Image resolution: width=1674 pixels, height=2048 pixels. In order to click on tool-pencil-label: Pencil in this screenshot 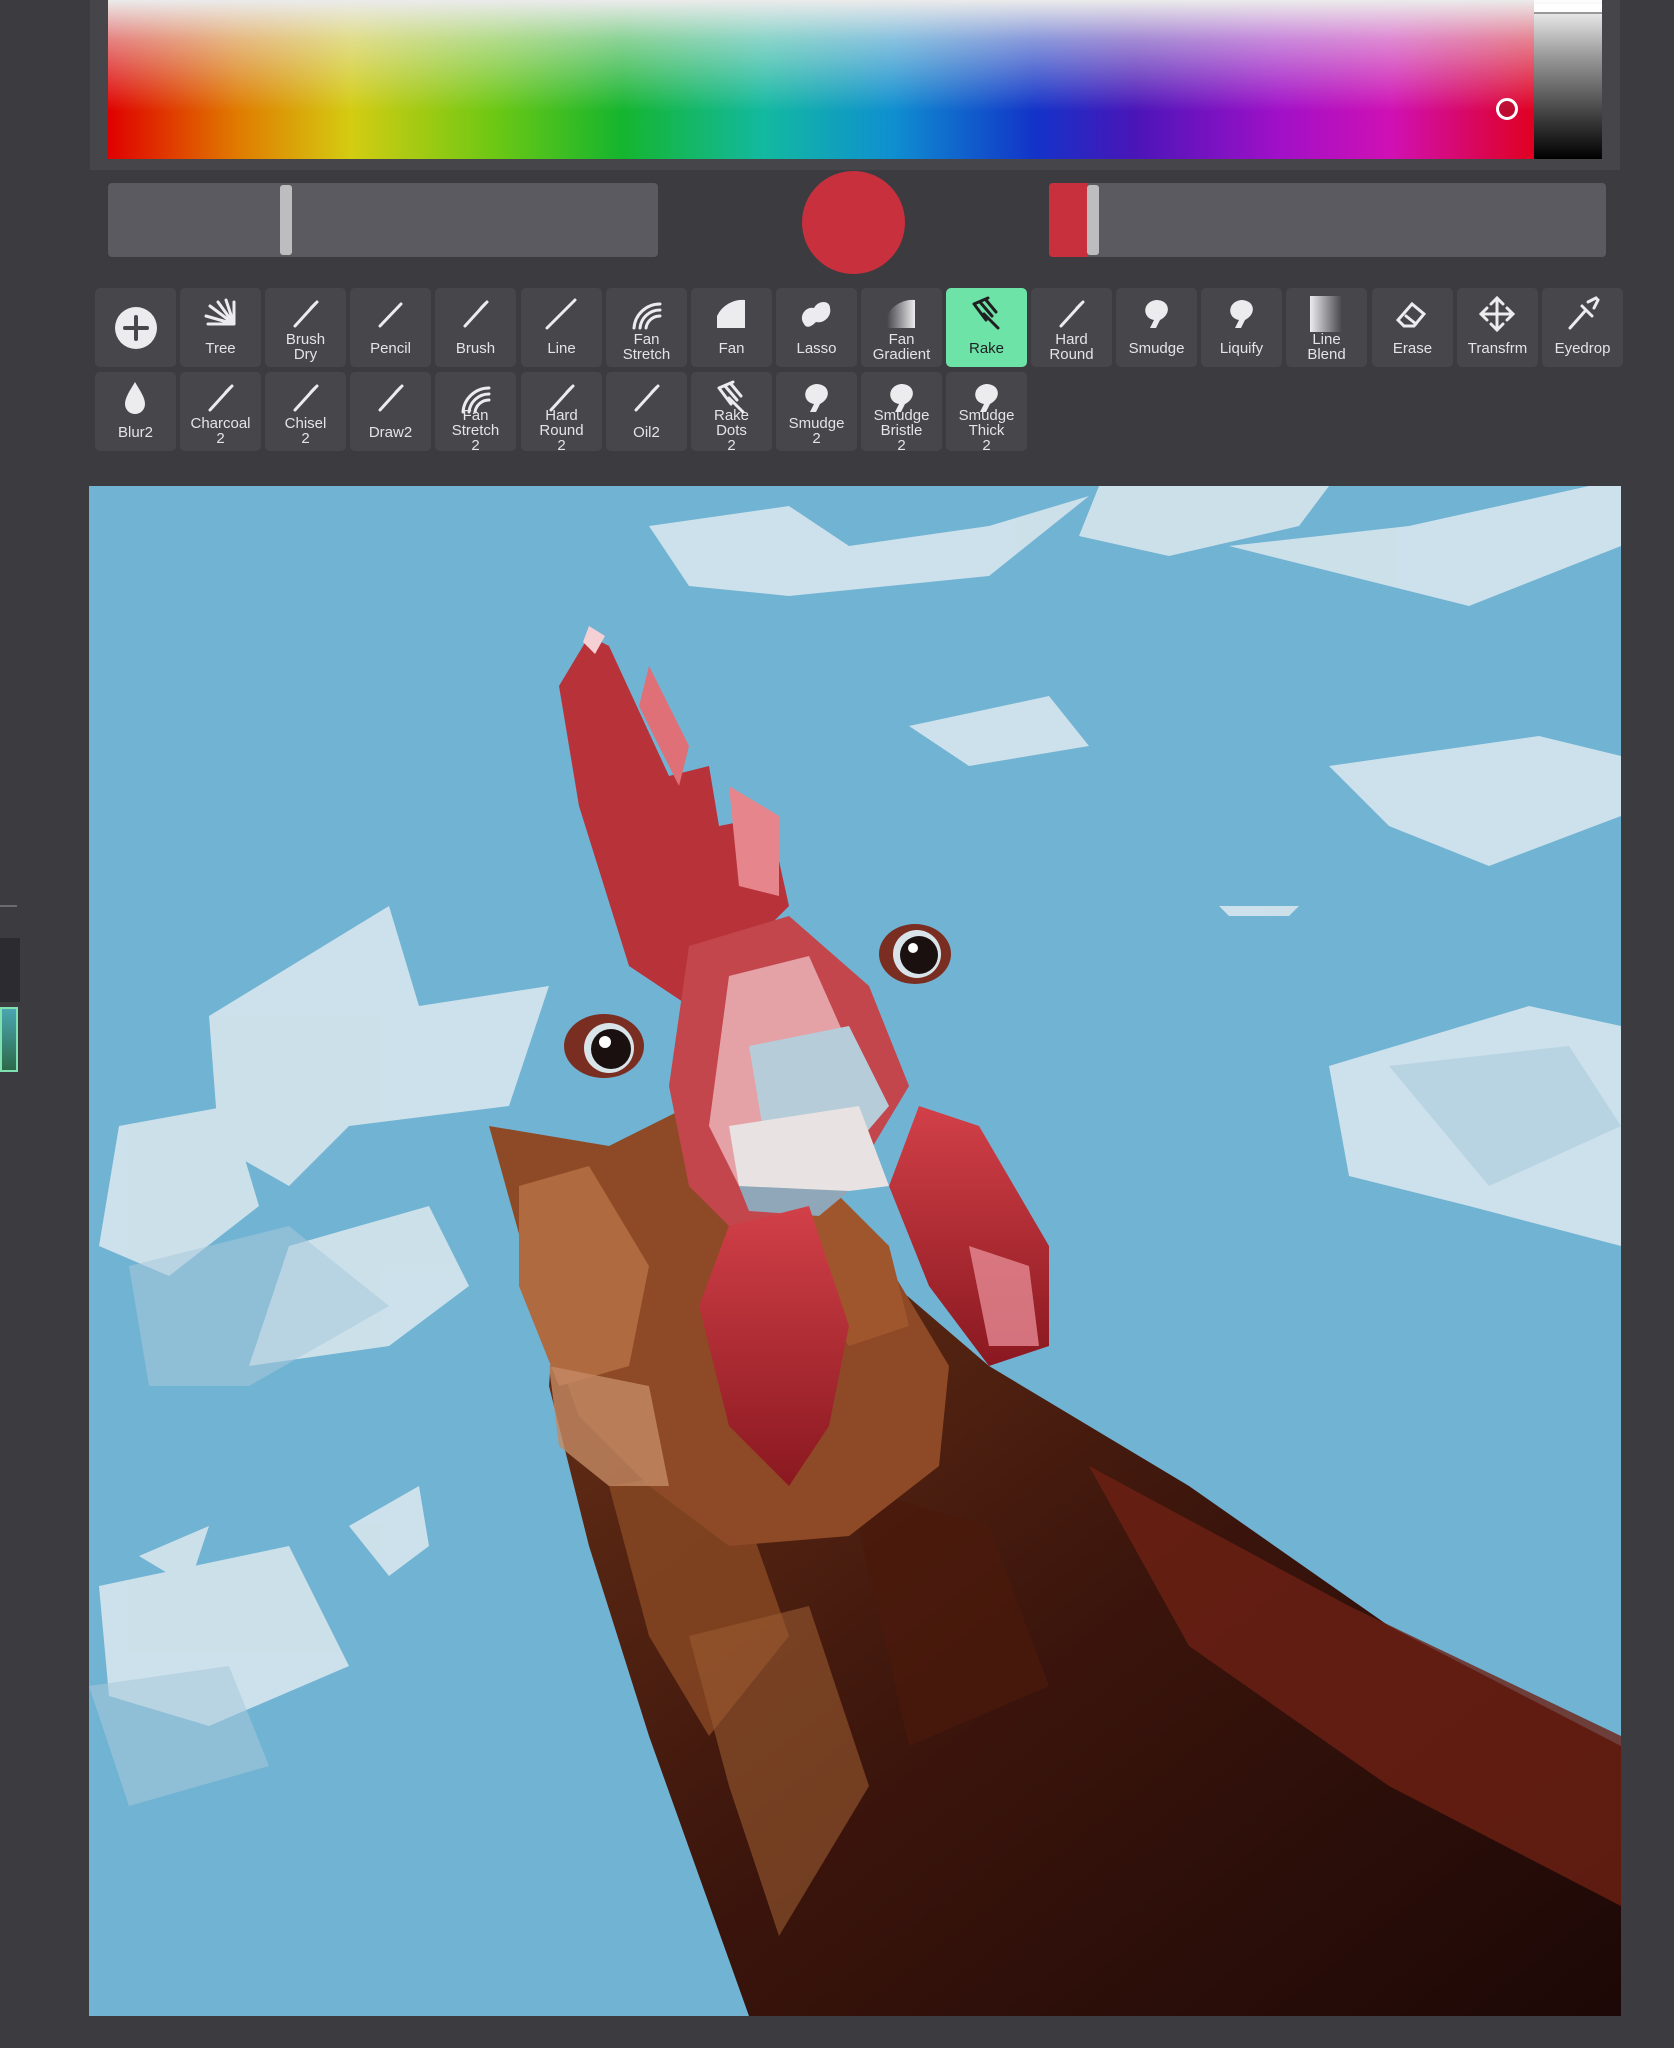, I will do `click(390, 348)`.